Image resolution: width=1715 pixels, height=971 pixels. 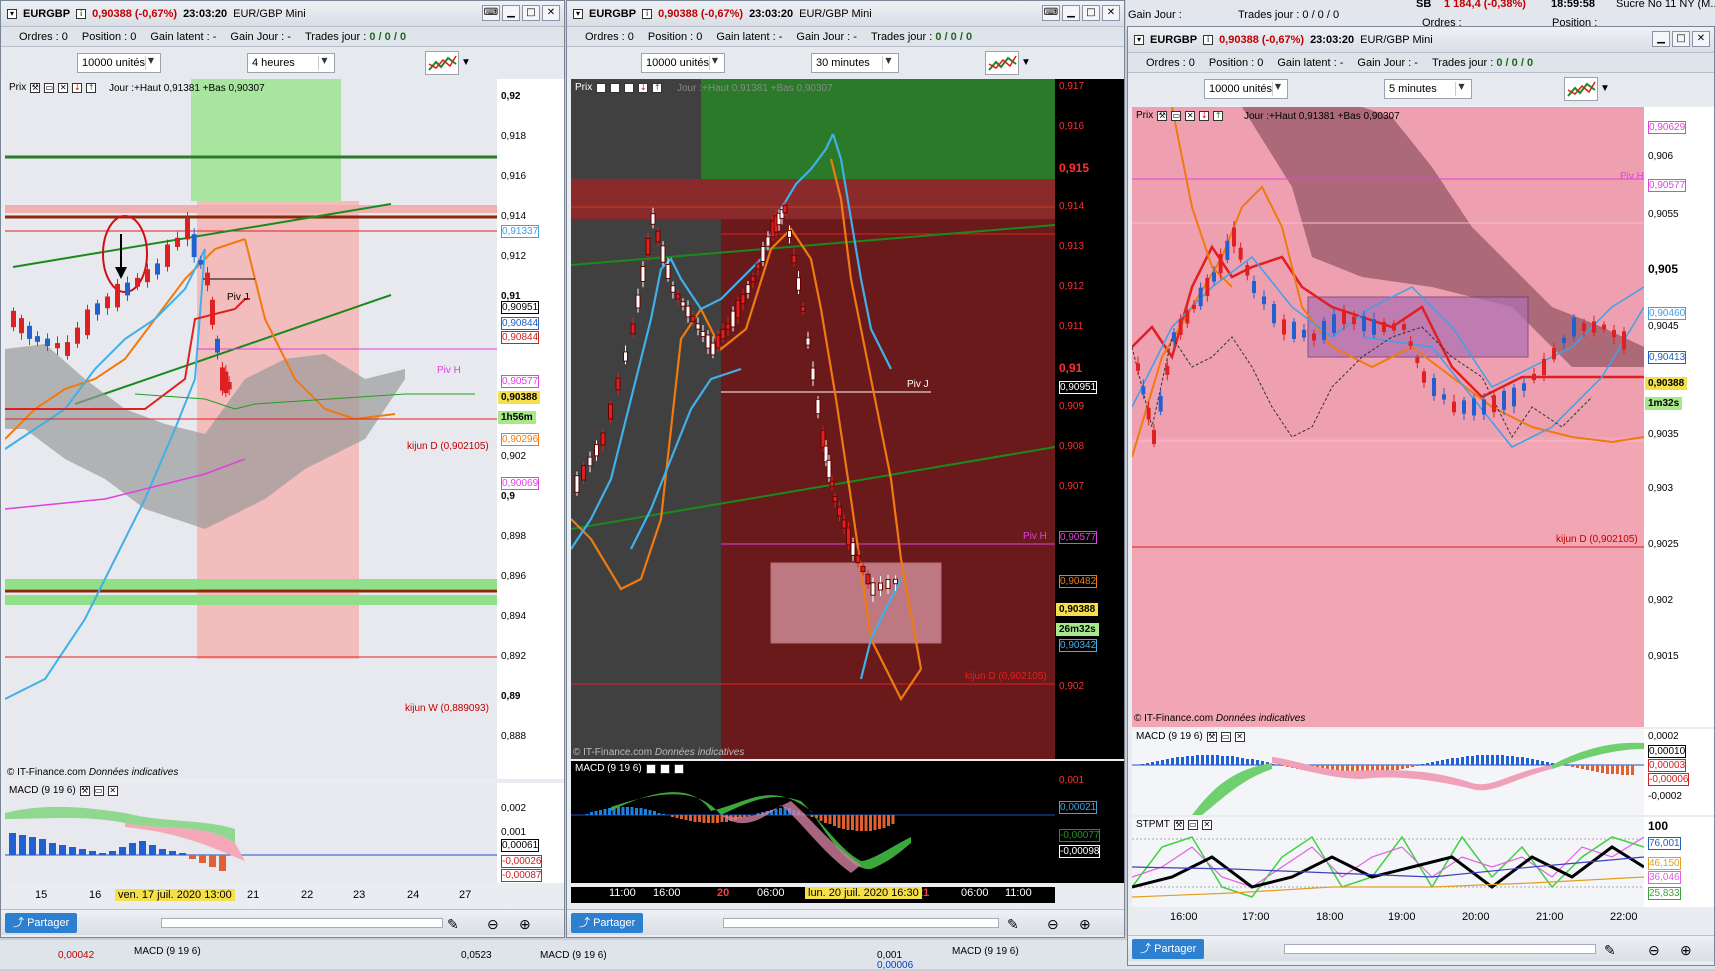 What do you see at coordinates (855, 63) in the screenshot?
I see `timeframe-select: 30 minutes ▼` at bounding box center [855, 63].